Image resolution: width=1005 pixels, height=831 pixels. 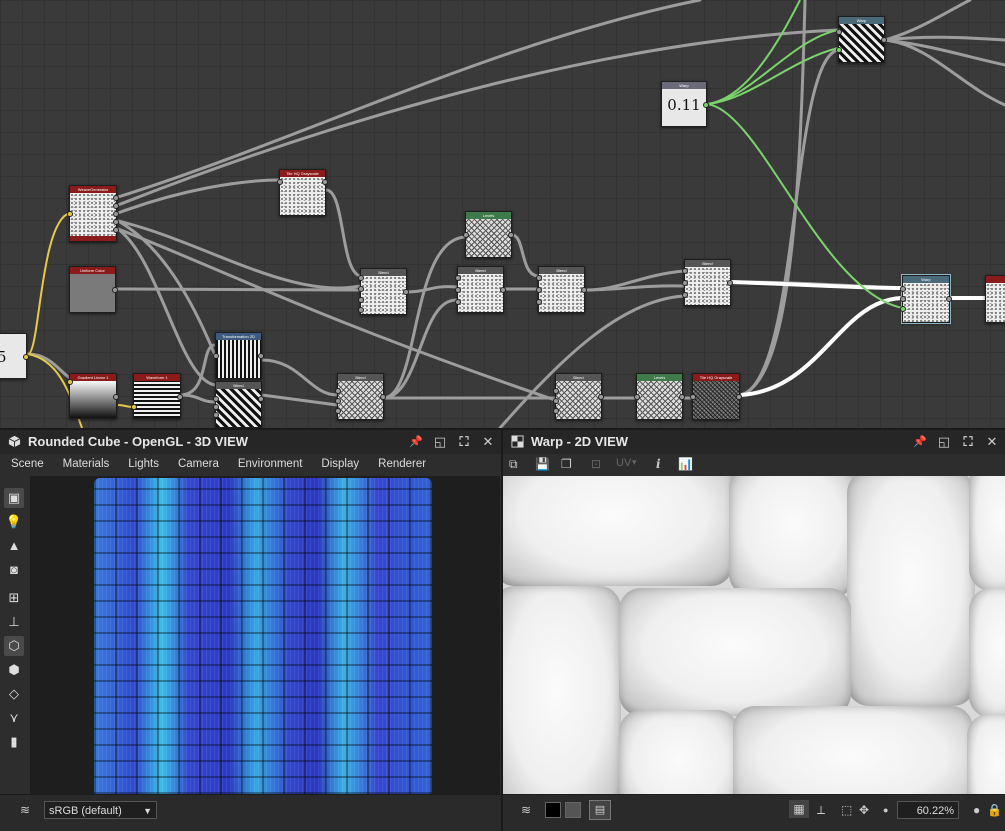 I want to click on zoom-field: 60.22%, so click(x=928, y=810).